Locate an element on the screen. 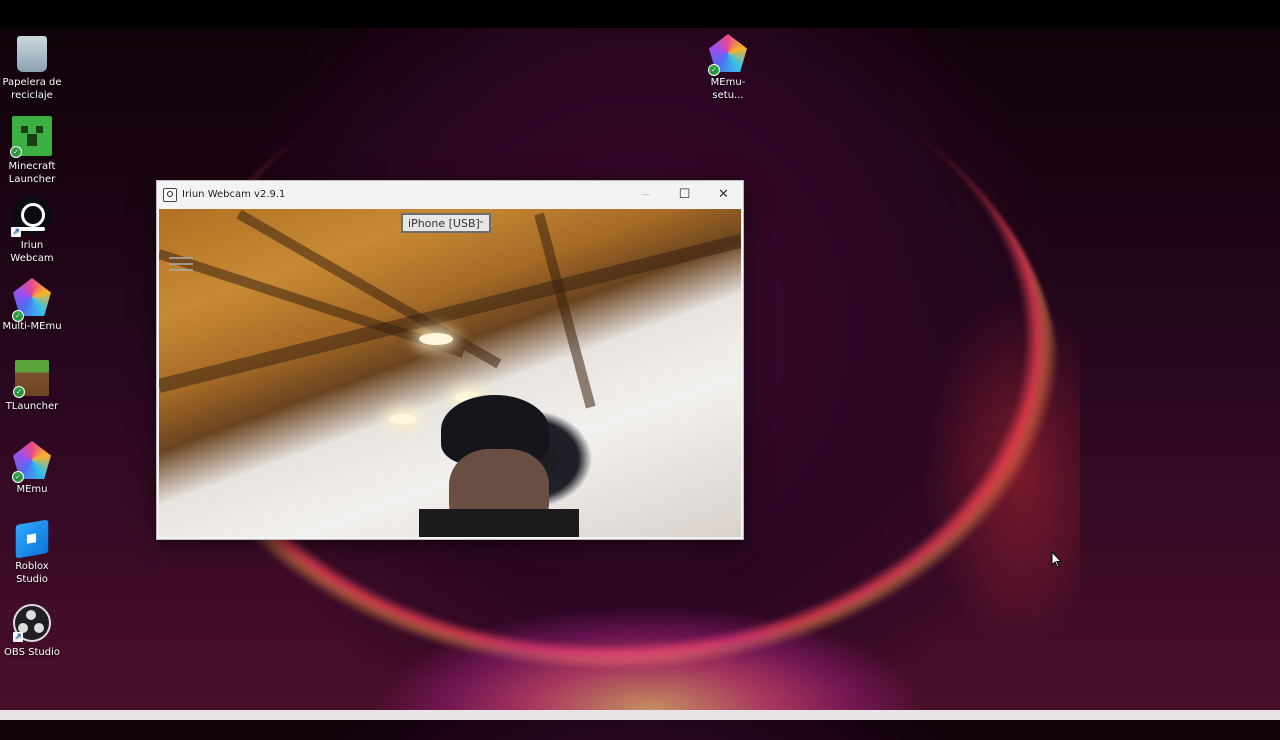  window-title: Iriun Webcam v2.9.1 is located at coordinates (234, 194).